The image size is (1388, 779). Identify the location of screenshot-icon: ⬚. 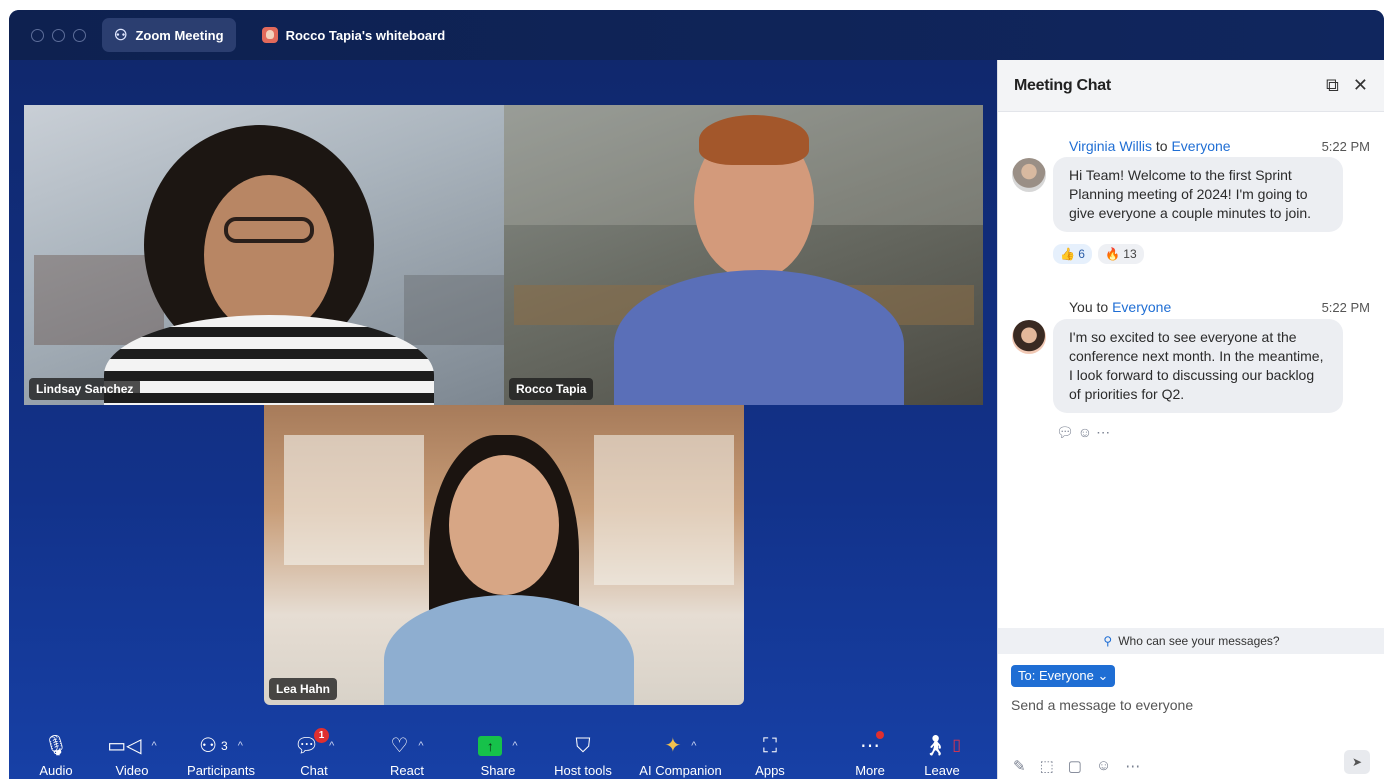
(1047, 766).